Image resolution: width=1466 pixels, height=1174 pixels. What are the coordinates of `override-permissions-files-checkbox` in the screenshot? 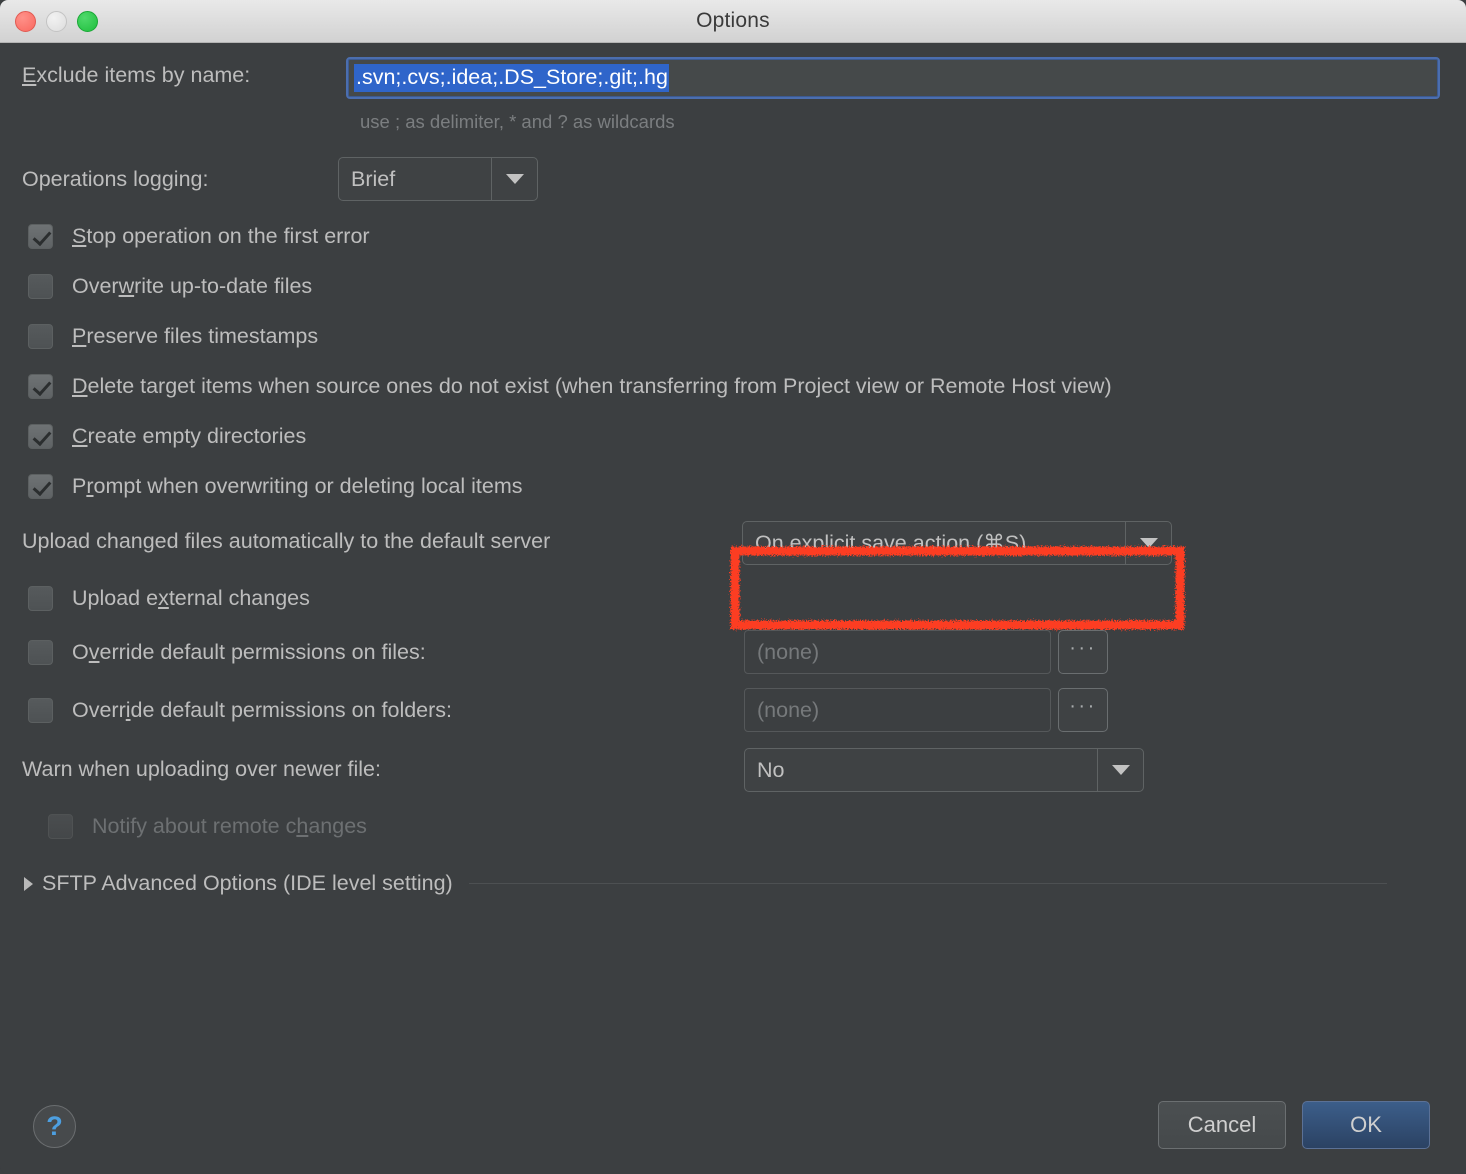 It's located at (40, 652).